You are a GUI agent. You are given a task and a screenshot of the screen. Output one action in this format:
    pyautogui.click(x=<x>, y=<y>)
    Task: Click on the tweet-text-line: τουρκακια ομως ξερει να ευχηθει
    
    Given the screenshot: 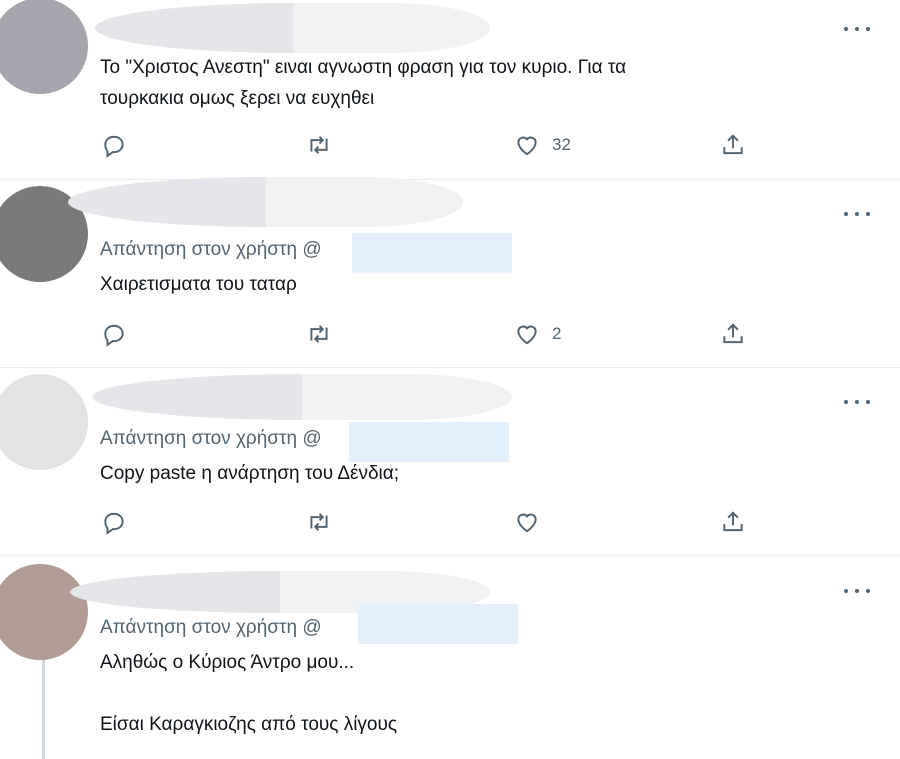 What is the action you would take?
    pyautogui.click(x=237, y=98)
    